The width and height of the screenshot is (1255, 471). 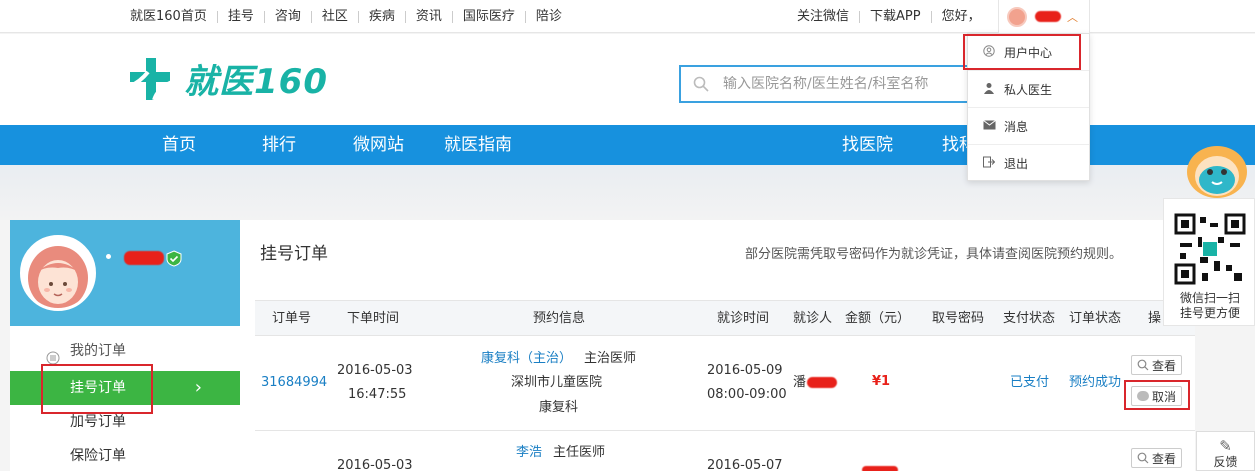 What do you see at coordinates (1048, 16) in the screenshot?
I see `redacted-username` at bounding box center [1048, 16].